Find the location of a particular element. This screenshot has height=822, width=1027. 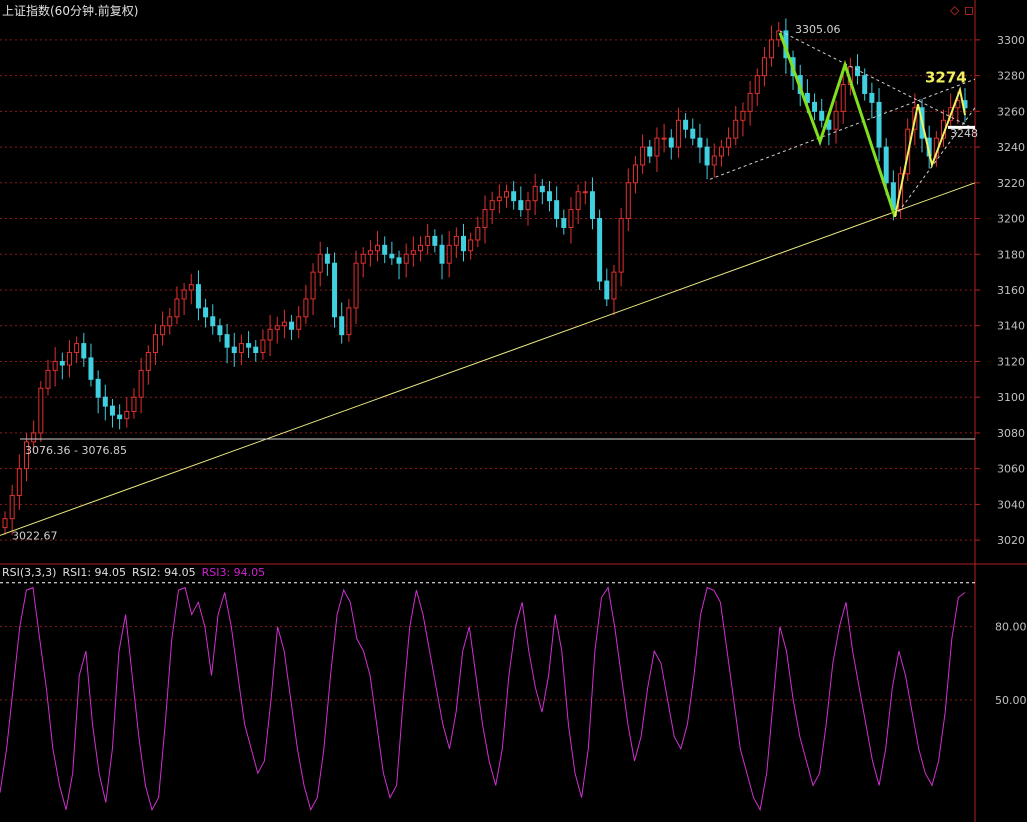

target-price-label: 3274 is located at coordinates (946, 77).